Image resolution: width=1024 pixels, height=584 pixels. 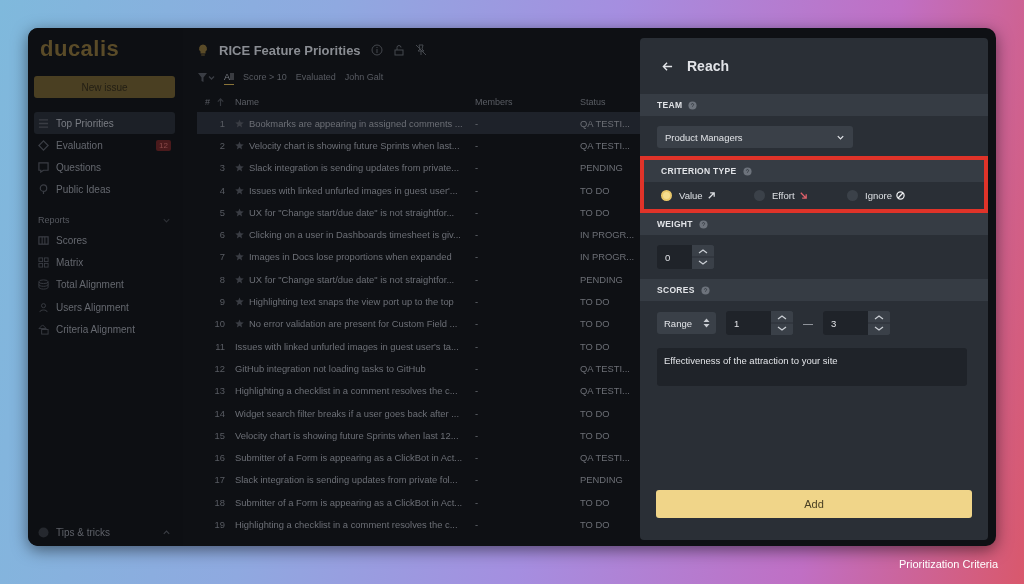 What do you see at coordinates (43, 329) in the screenshot?
I see `shapes-icon` at bounding box center [43, 329].